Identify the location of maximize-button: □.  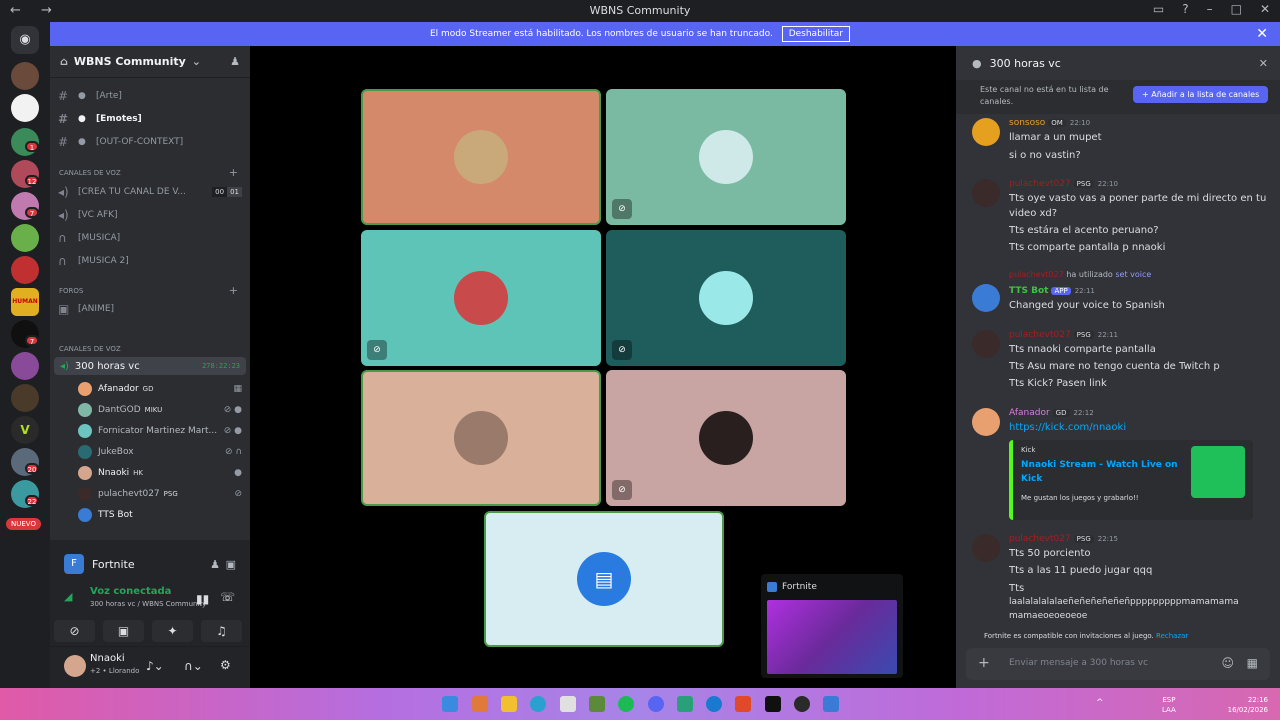
(1236, 9).